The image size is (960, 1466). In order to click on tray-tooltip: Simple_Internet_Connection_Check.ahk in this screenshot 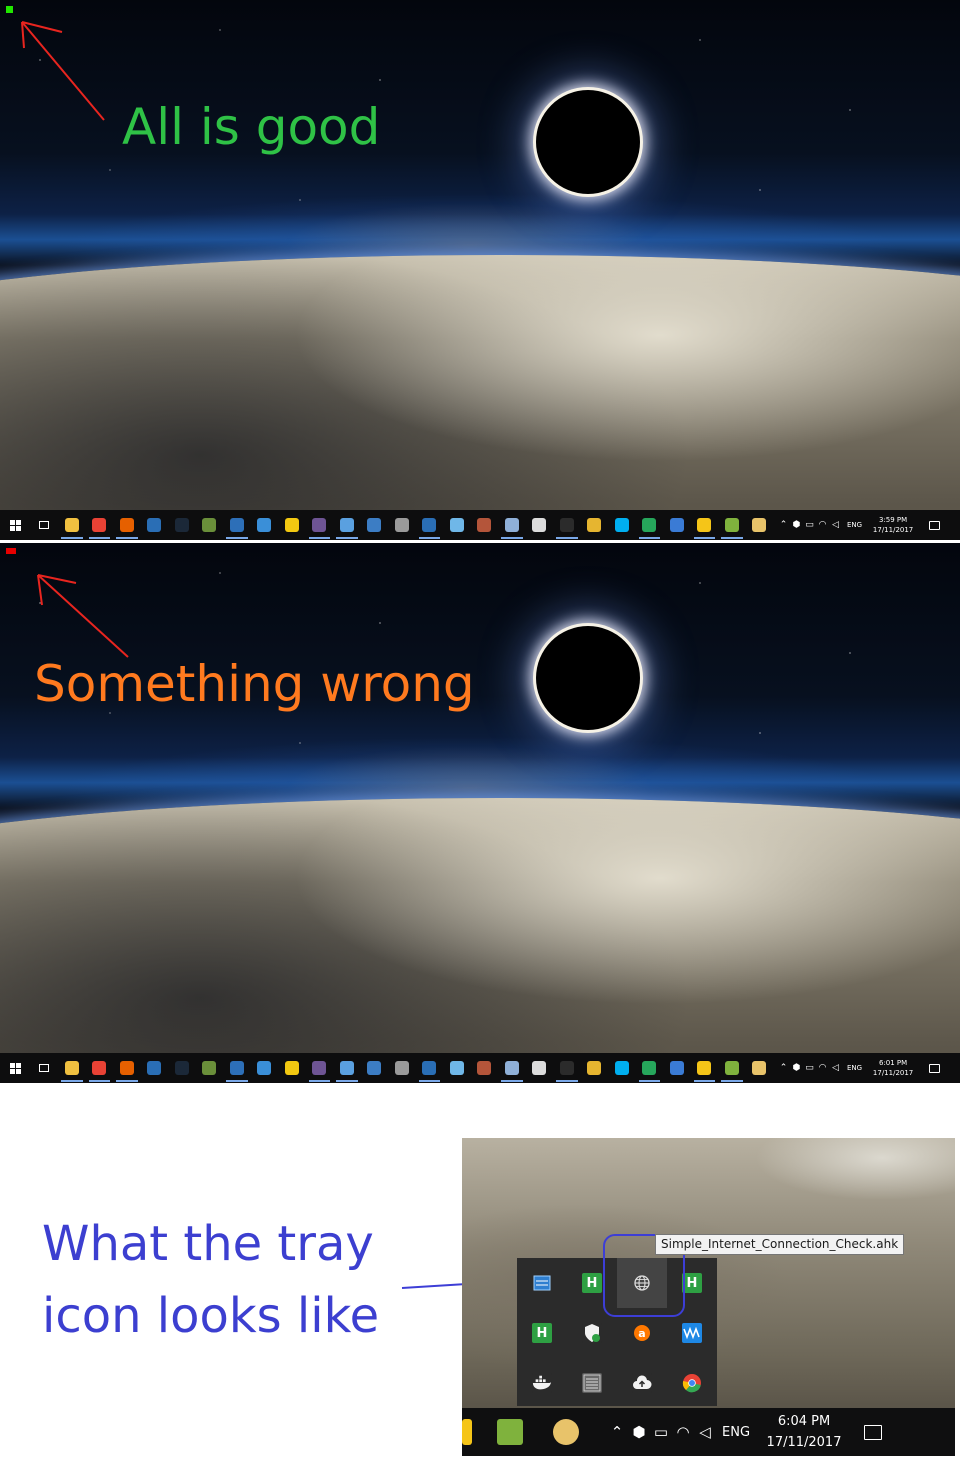, I will do `click(780, 1244)`.